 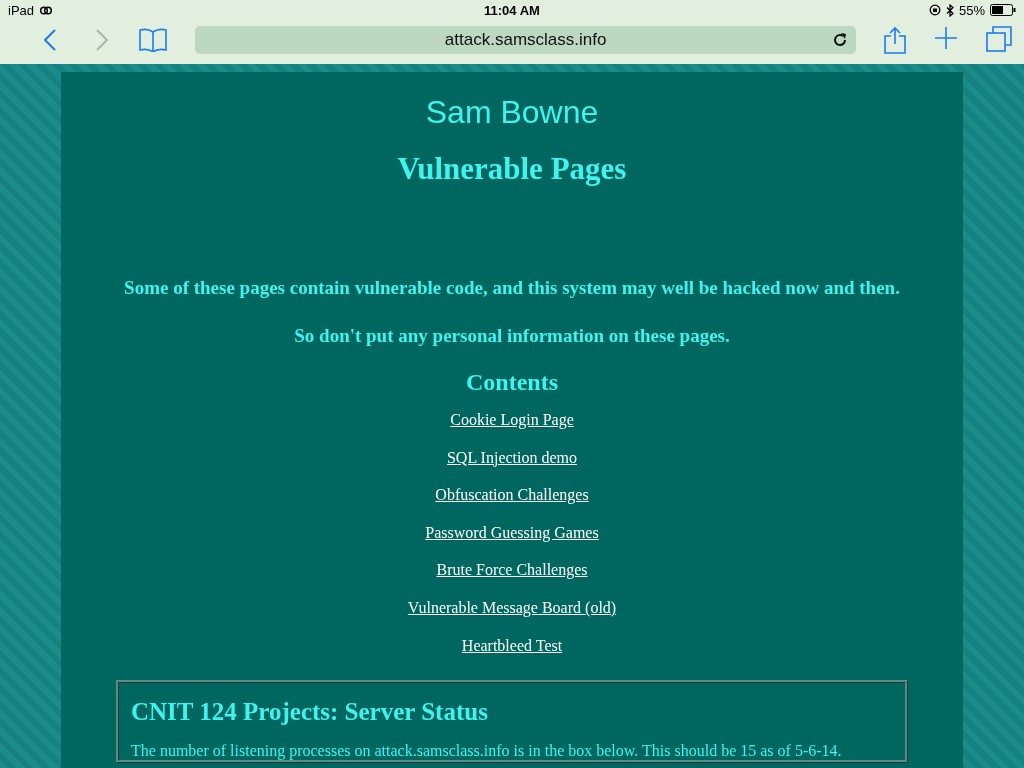 What do you see at coordinates (512, 382) in the screenshot?
I see `contents-heading: Contents` at bounding box center [512, 382].